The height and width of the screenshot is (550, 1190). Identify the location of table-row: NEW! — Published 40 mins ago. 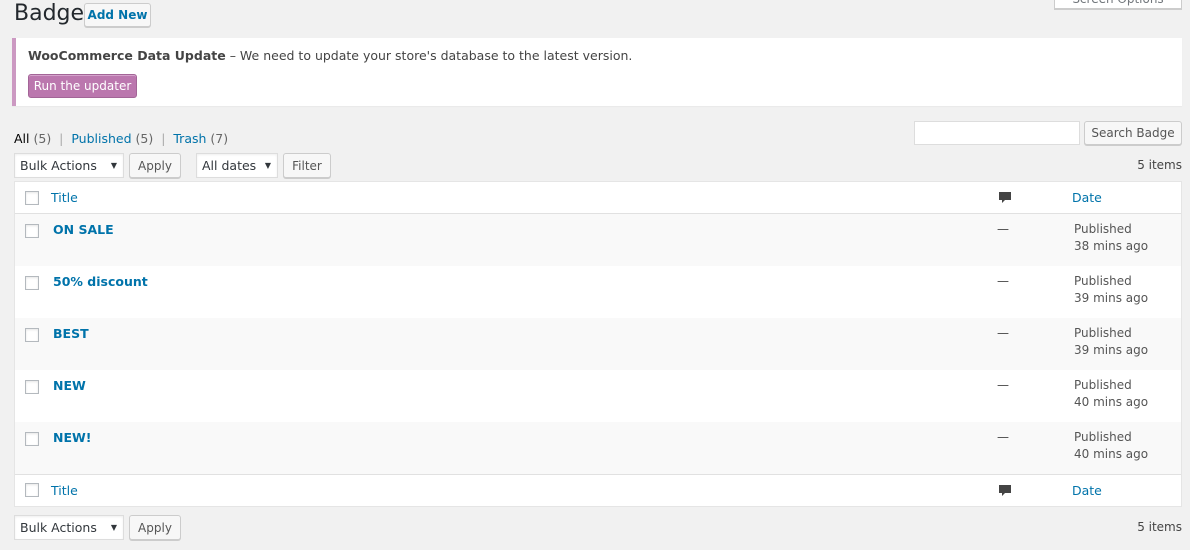
(598, 448).